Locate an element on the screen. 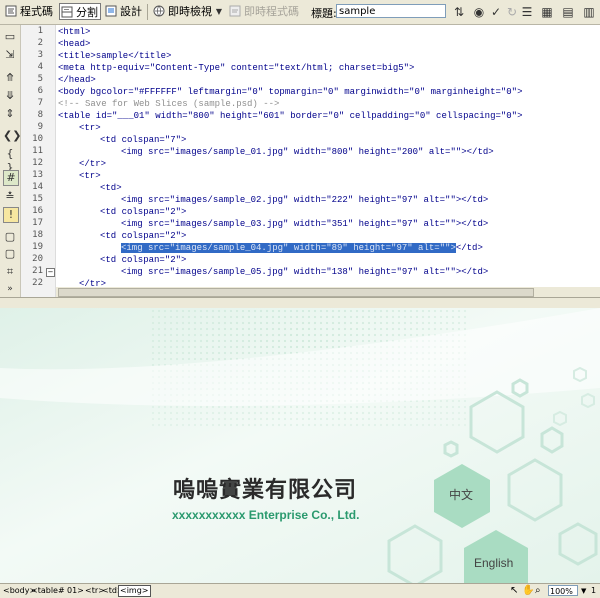 The height and width of the screenshot is (598, 600). code-horizontal-scrollbar is located at coordinates (328, 292).